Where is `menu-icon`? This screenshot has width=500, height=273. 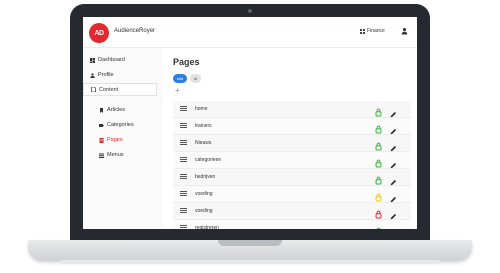
menu-icon is located at coordinates (101, 155).